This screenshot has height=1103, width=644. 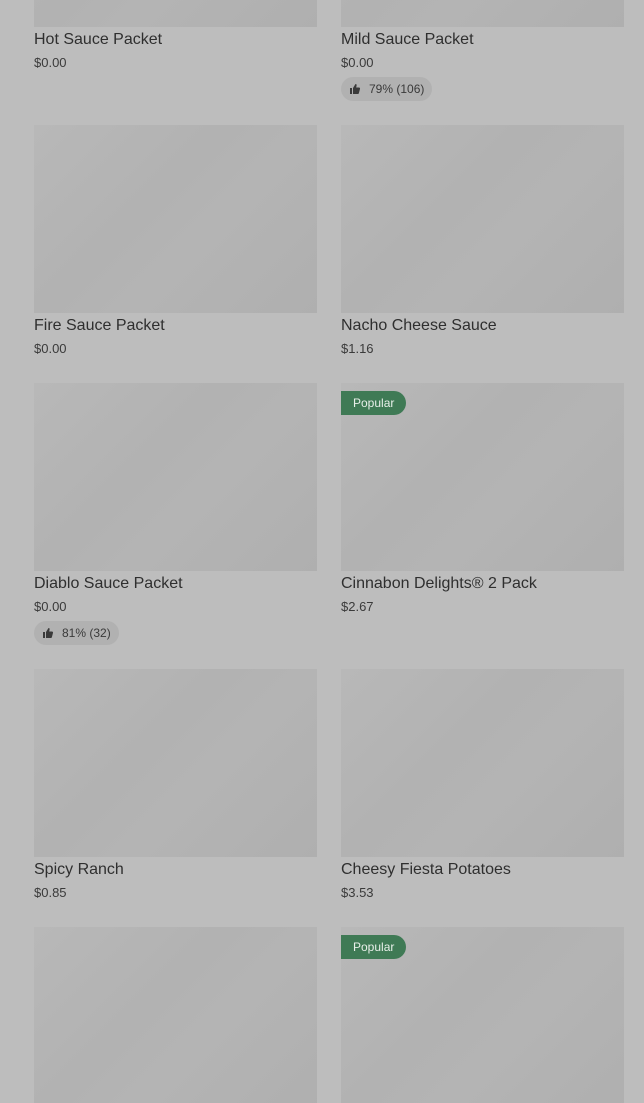 I want to click on item-price: $3.53, so click(x=357, y=892).